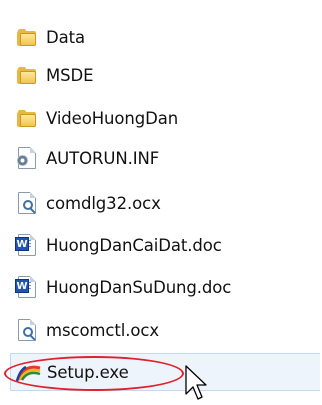 This screenshot has height=405, width=322. I want to click on list-item-msde-folder: MSDE, so click(165, 75).